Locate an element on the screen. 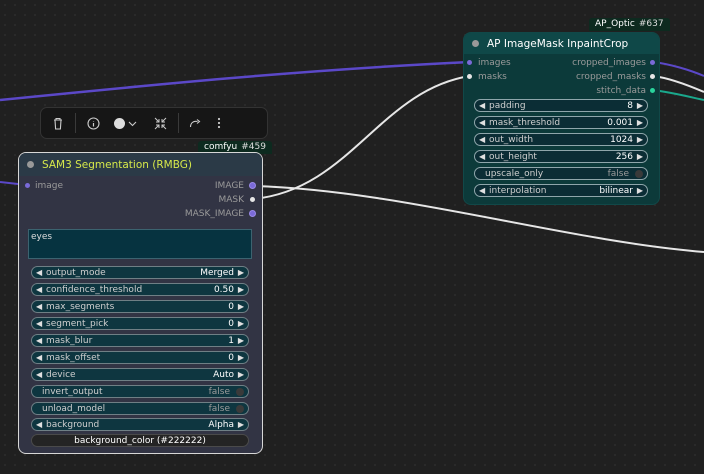  widget-out-height: ◀ out_height 256 ▶ is located at coordinates (561, 156).